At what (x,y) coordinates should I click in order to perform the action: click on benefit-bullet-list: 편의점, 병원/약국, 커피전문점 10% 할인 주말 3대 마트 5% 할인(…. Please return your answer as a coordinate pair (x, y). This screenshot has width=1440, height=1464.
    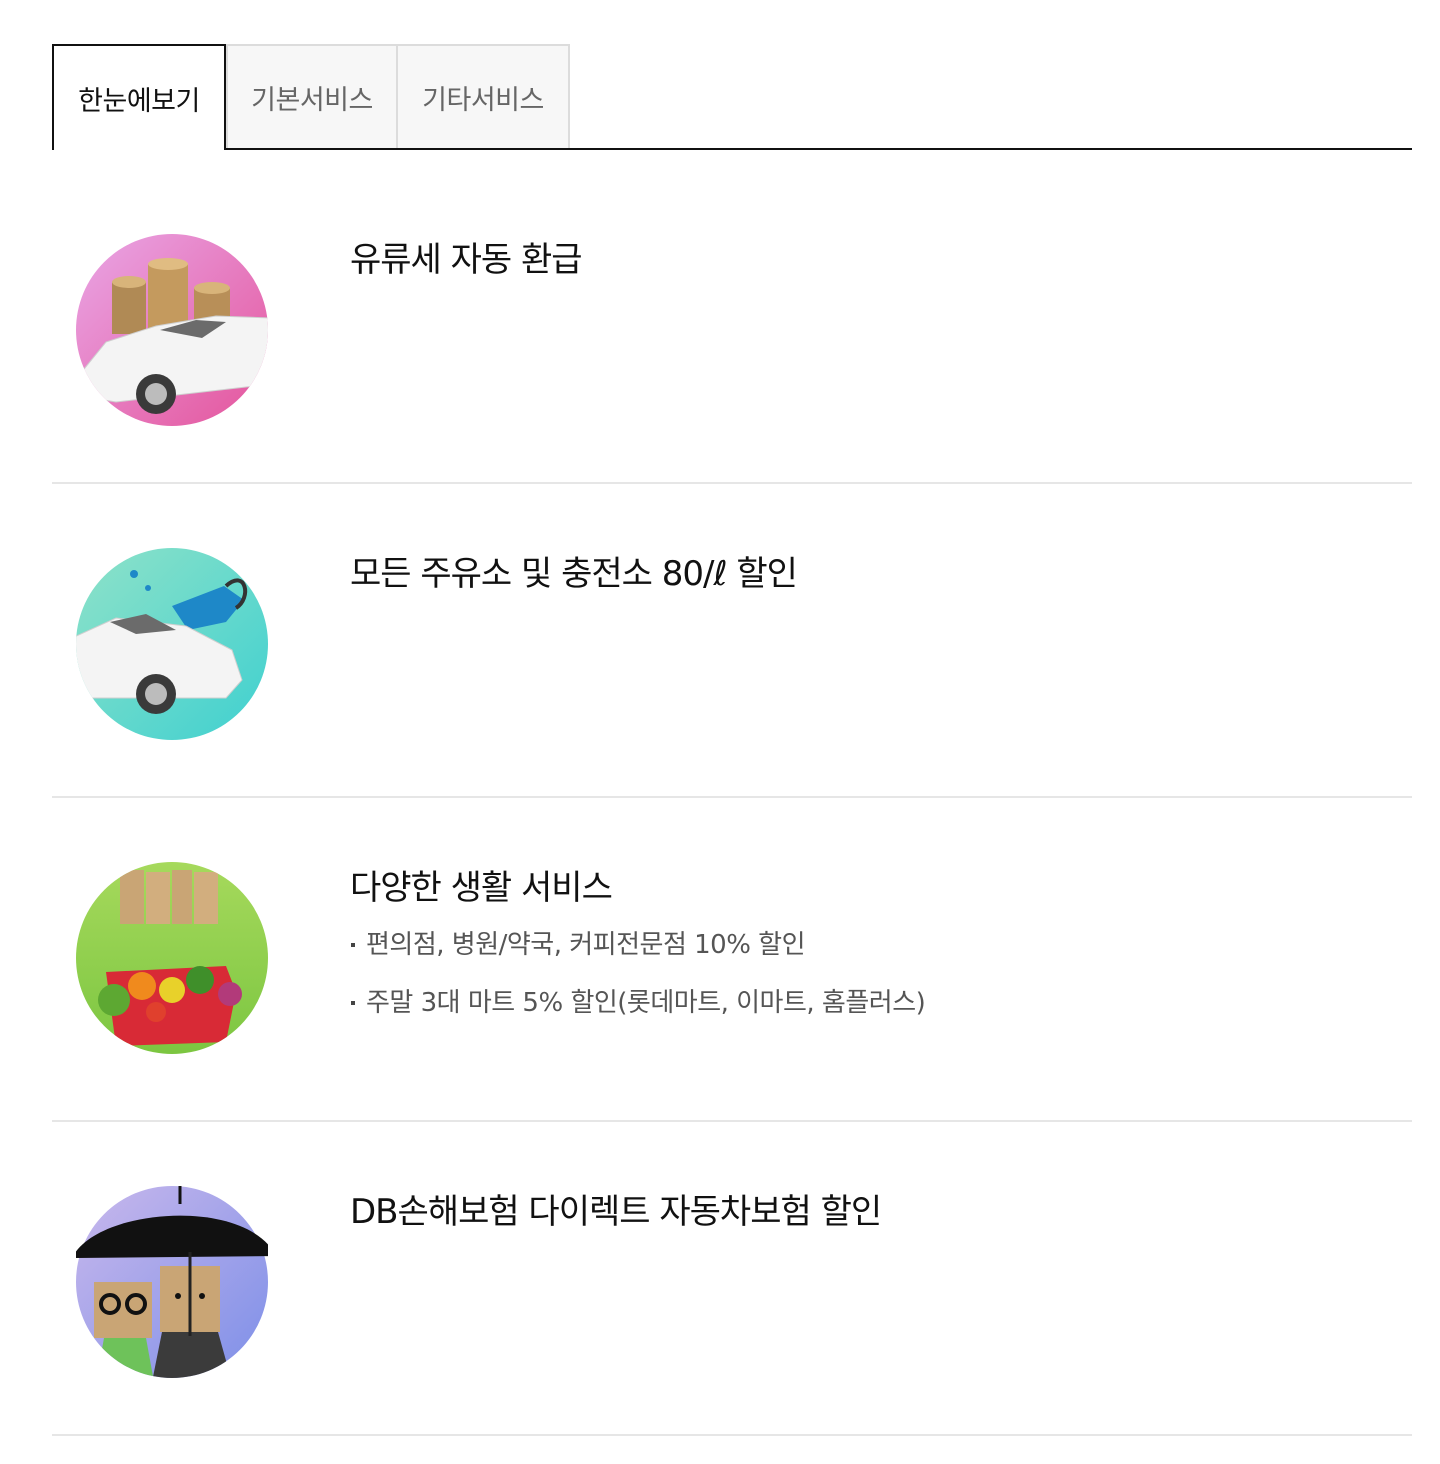
    Looking at the image, I should click on (638, 988).